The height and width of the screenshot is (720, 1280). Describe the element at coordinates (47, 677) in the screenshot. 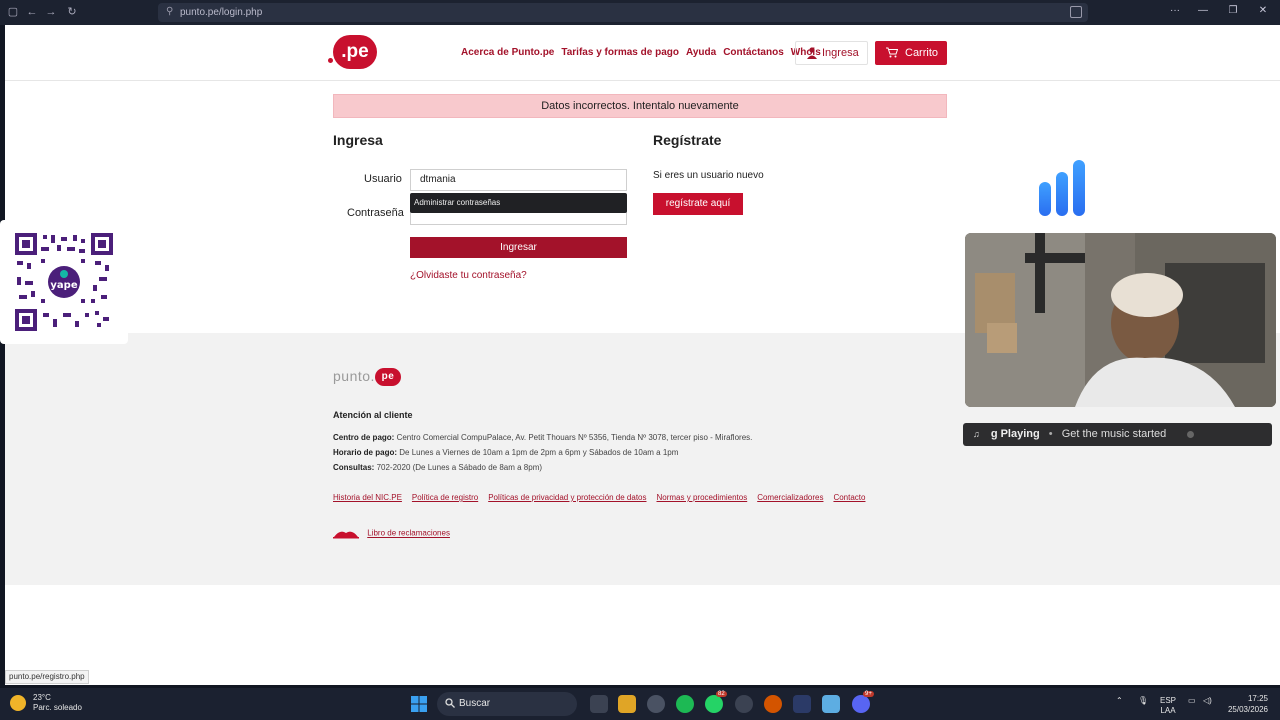

I see `status-url: punto.pe/registro.php` at that location.